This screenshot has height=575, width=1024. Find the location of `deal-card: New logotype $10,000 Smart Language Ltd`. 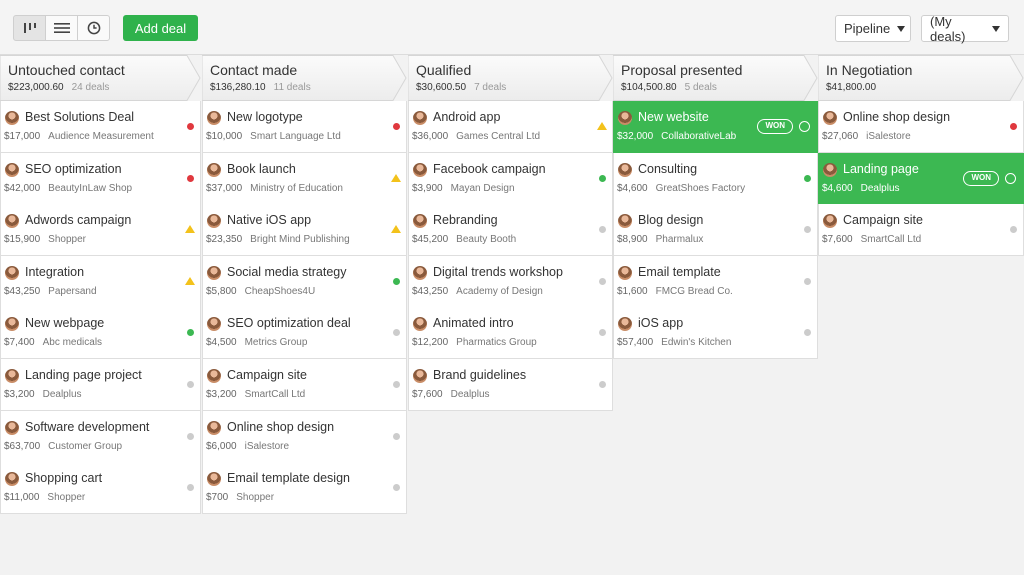

deal-card: New logotype $10,000 Smart Language Ltd is located at coordinates (304, 127).